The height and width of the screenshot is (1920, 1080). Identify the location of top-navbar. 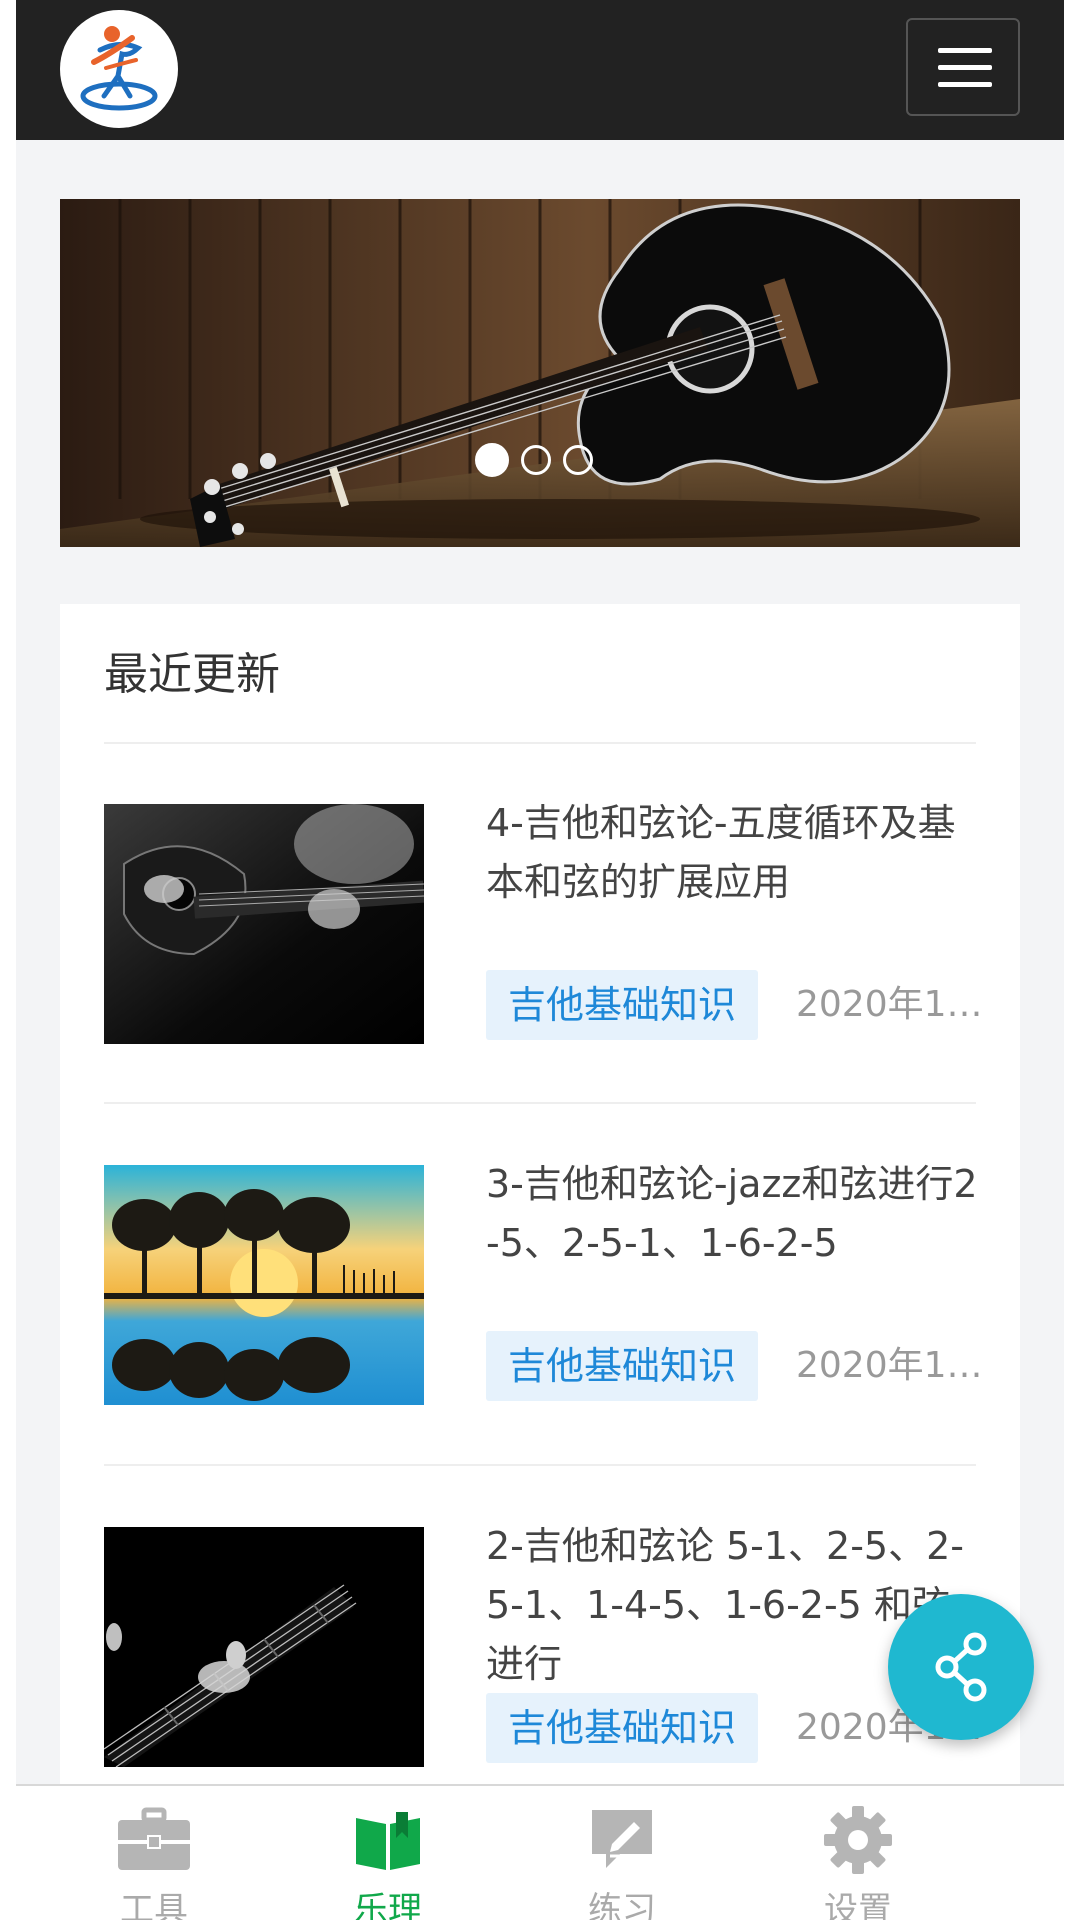
(540, 70).